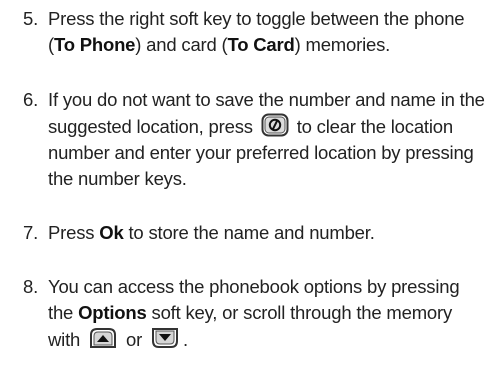 The image size is (496, 376). What do you see at coordinates (275, 125) in the screenshot?
I see `clear-key-icon` at bounding box center [275, 125].